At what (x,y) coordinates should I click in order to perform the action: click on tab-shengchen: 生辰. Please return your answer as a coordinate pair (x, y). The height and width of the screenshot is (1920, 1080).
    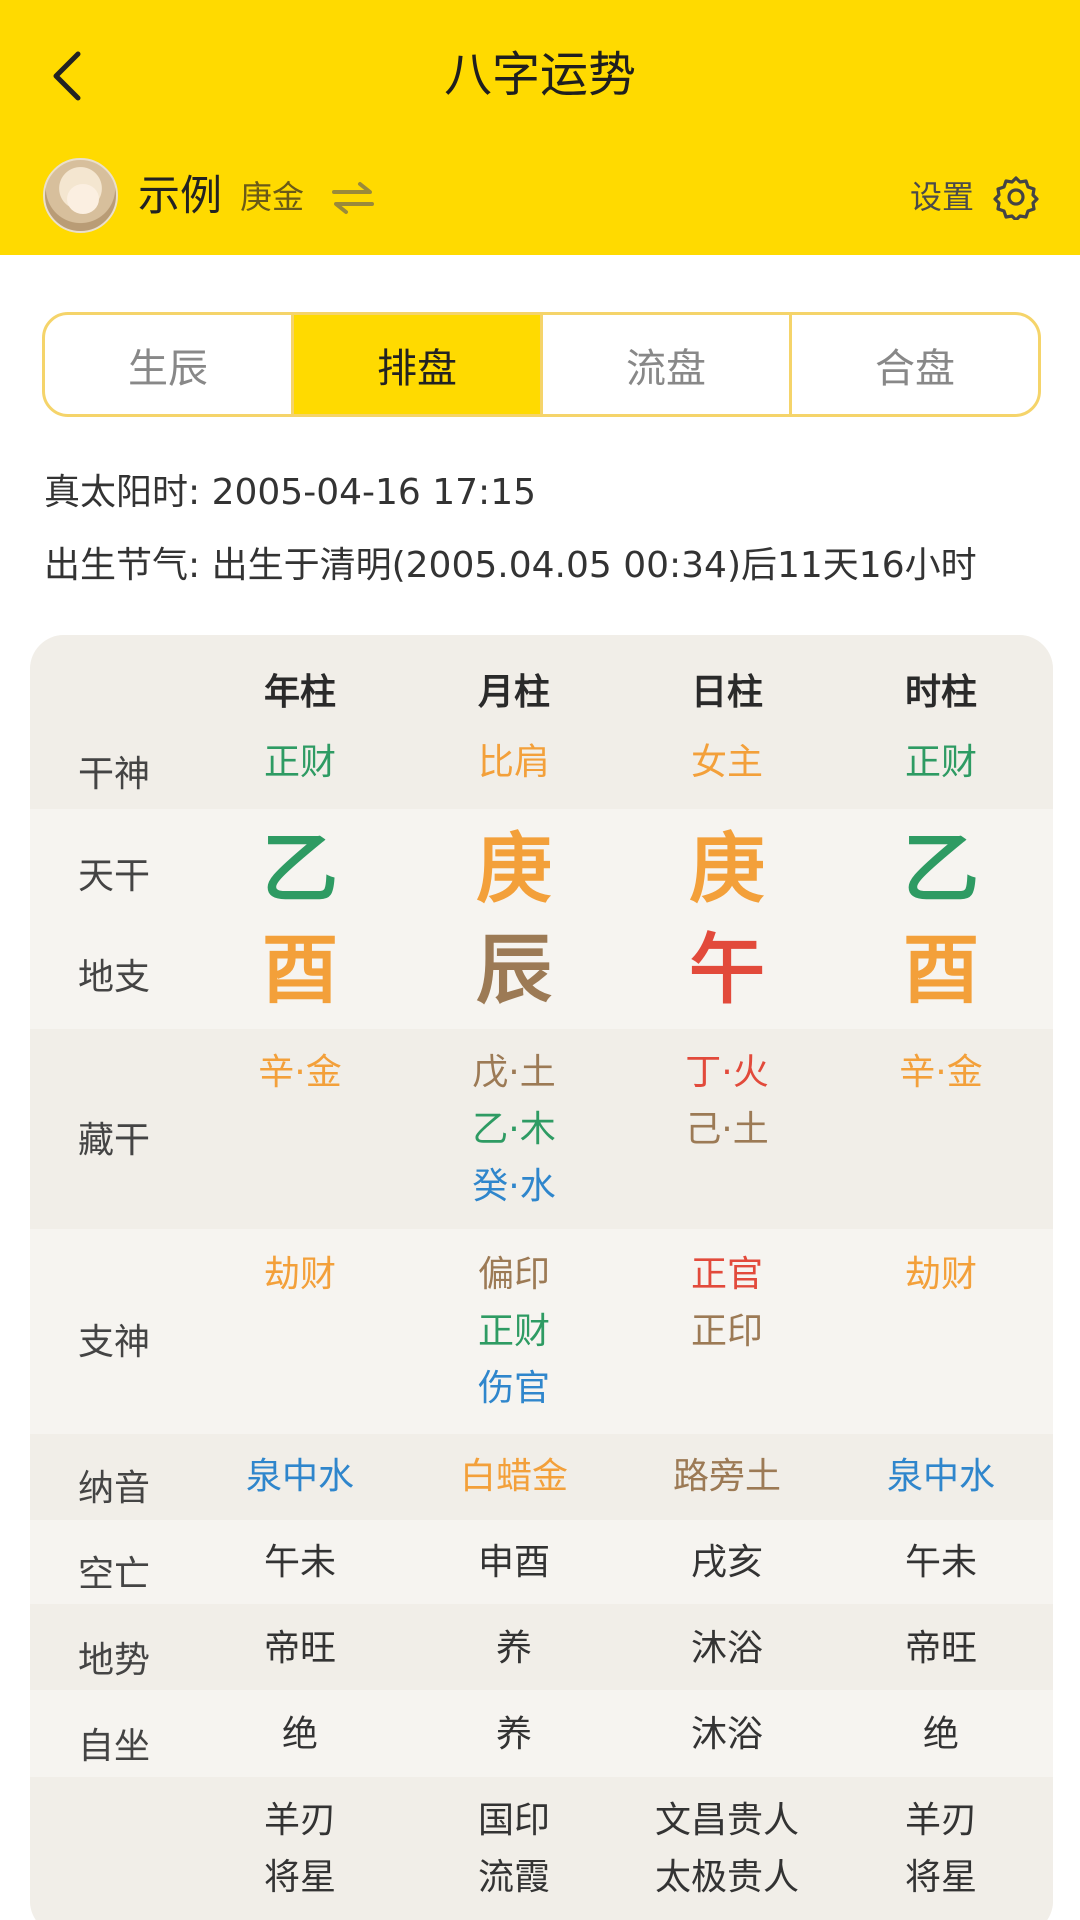
    Looking at the image, I should click on (169, 364).